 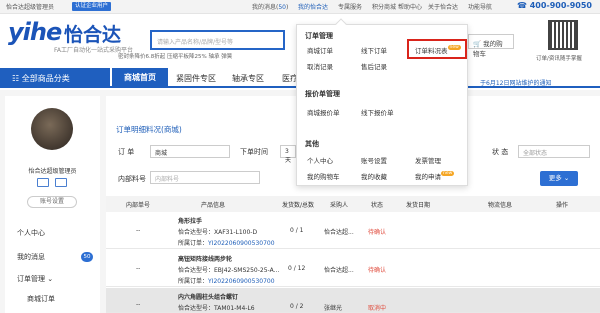 What do you see at coordinates (31, 257) in the screenshot?
I see `sidebar-item-messages: 我的消息` at bounding box center [31, 257].